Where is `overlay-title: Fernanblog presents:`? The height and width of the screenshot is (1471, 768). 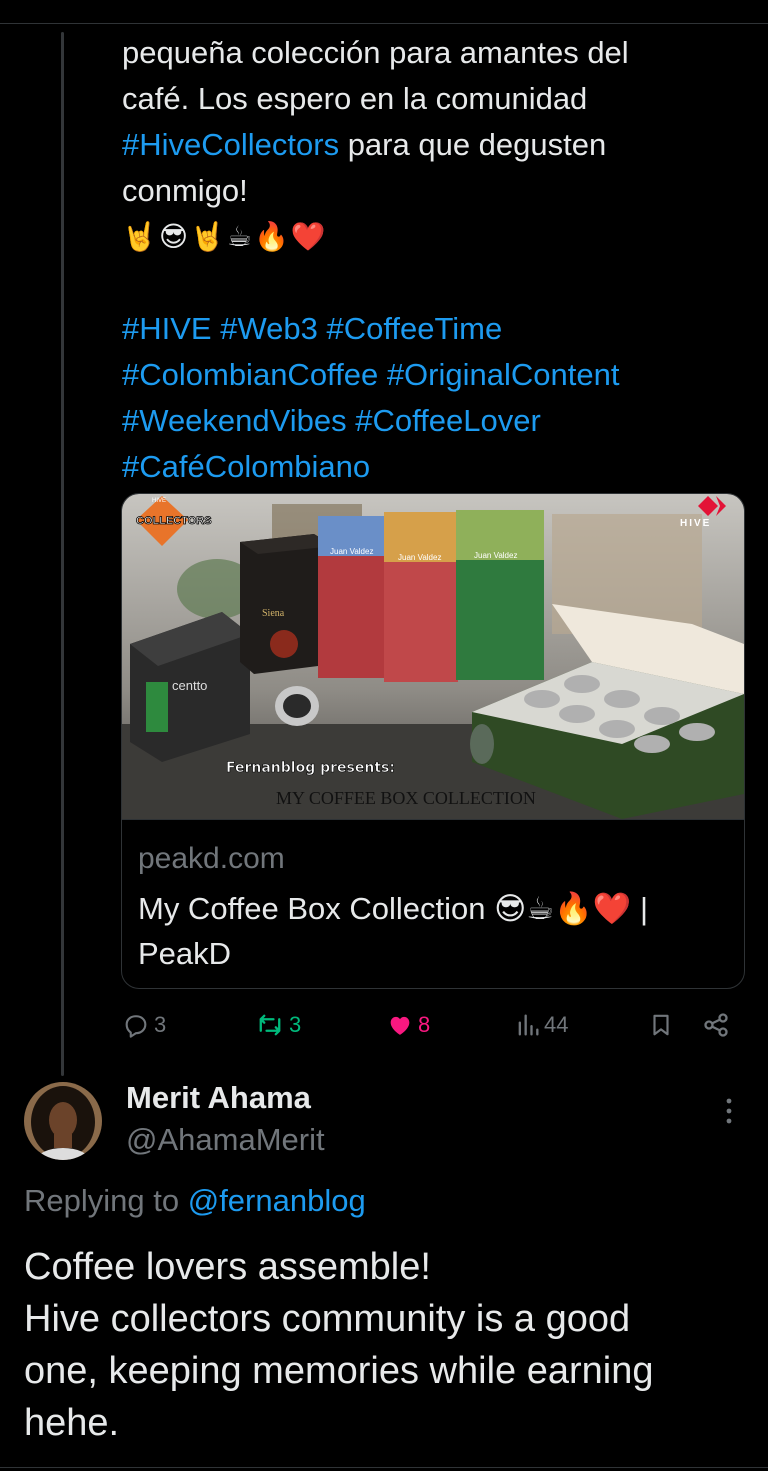
overlay-title: Fernanblog presents: is located at coordinates (310, 768).